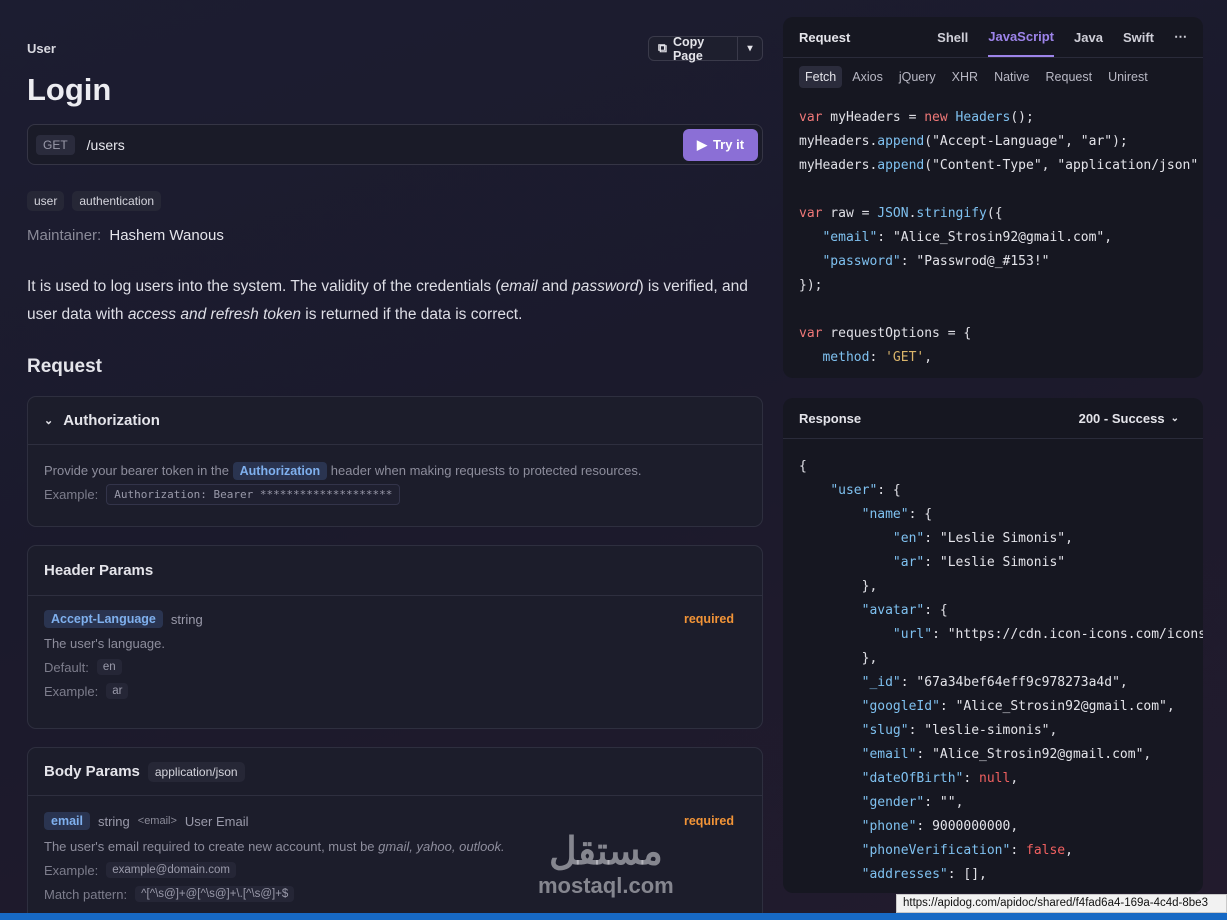 This screenshot has width=1227, height=920. I want to click on language-tabs: Shell JavaScript Java Swift ⋯, so click(1062, 37).